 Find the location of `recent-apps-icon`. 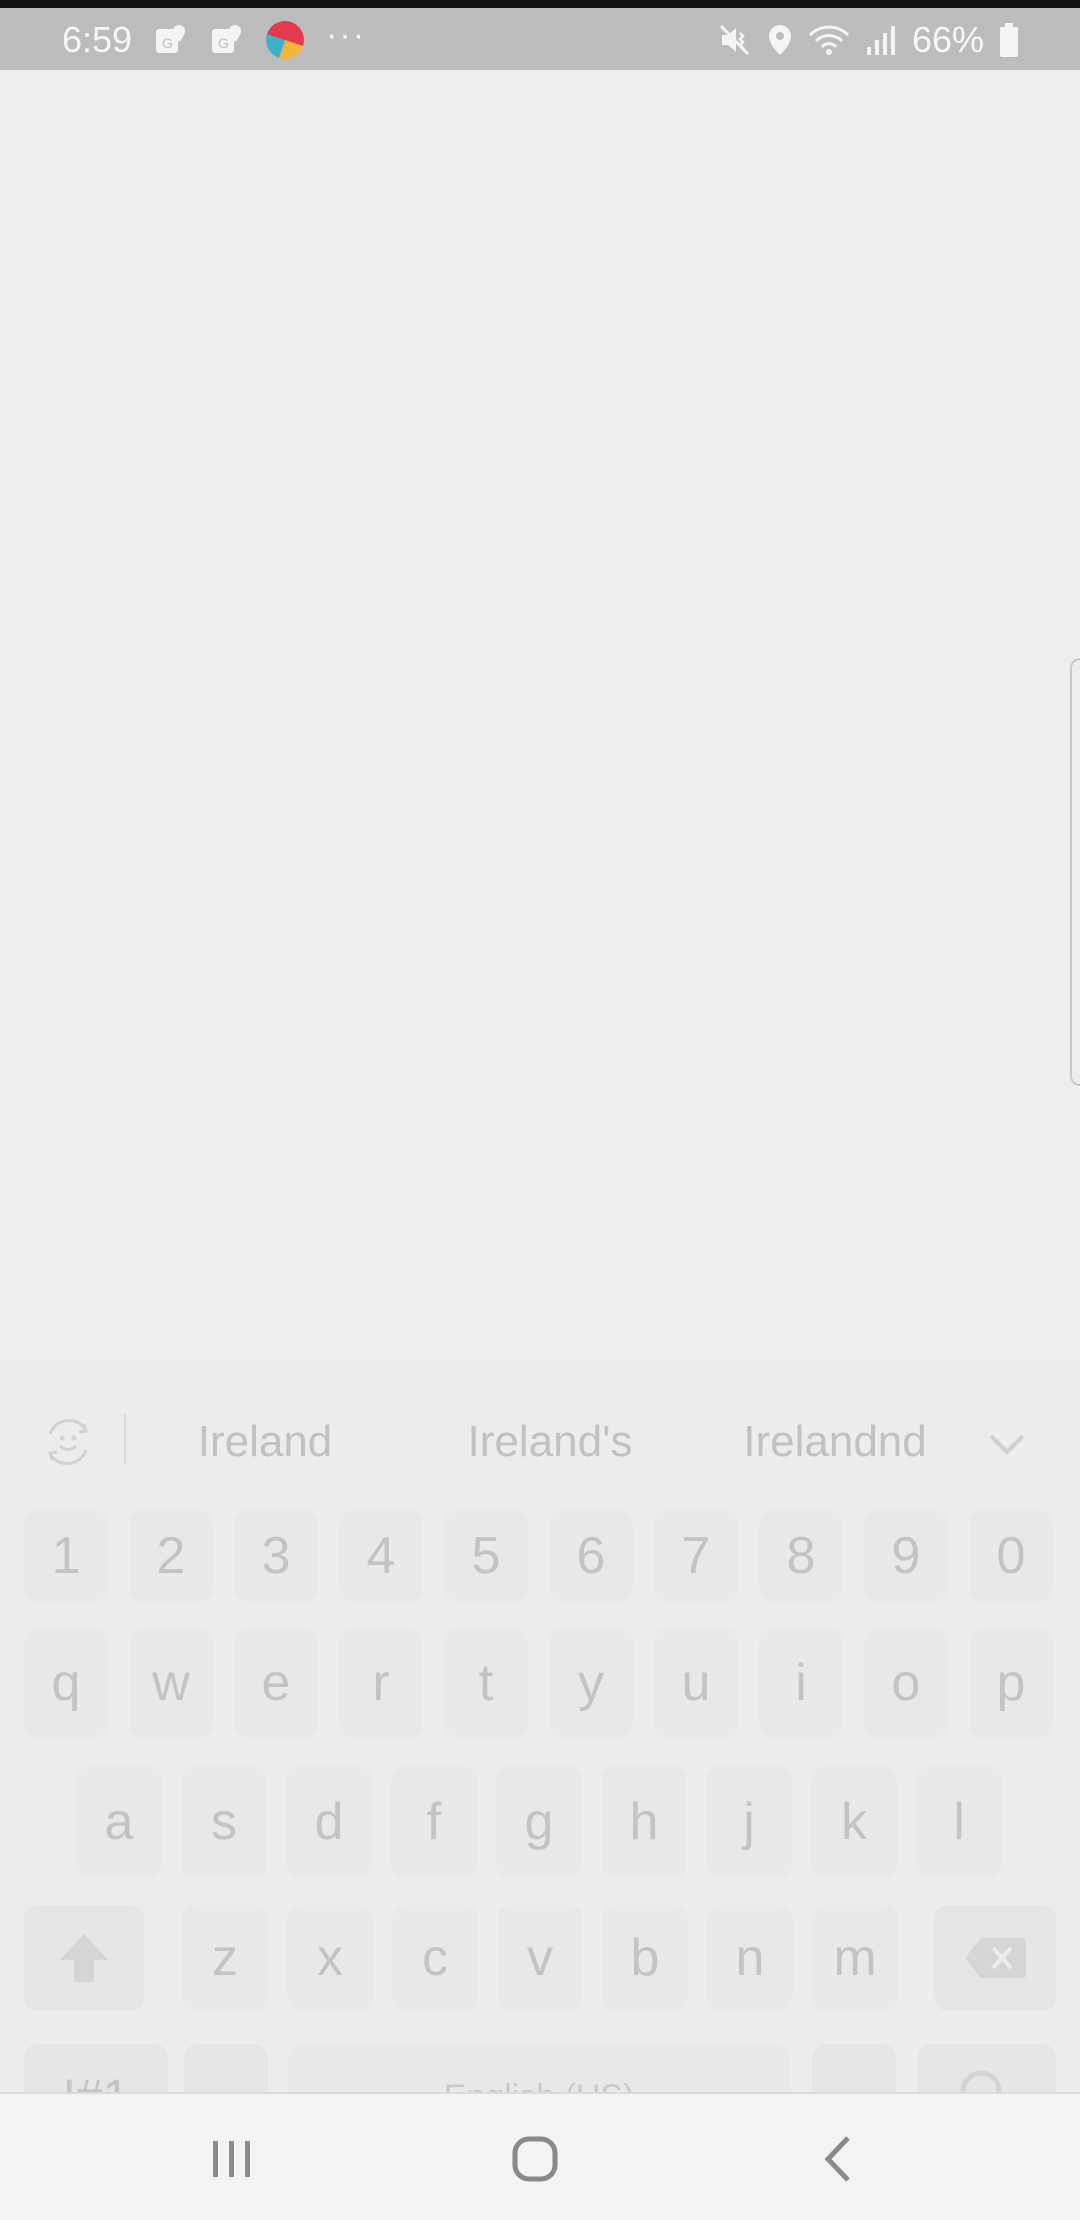

recent-apps-icon is located at coordinates (231, 2159).